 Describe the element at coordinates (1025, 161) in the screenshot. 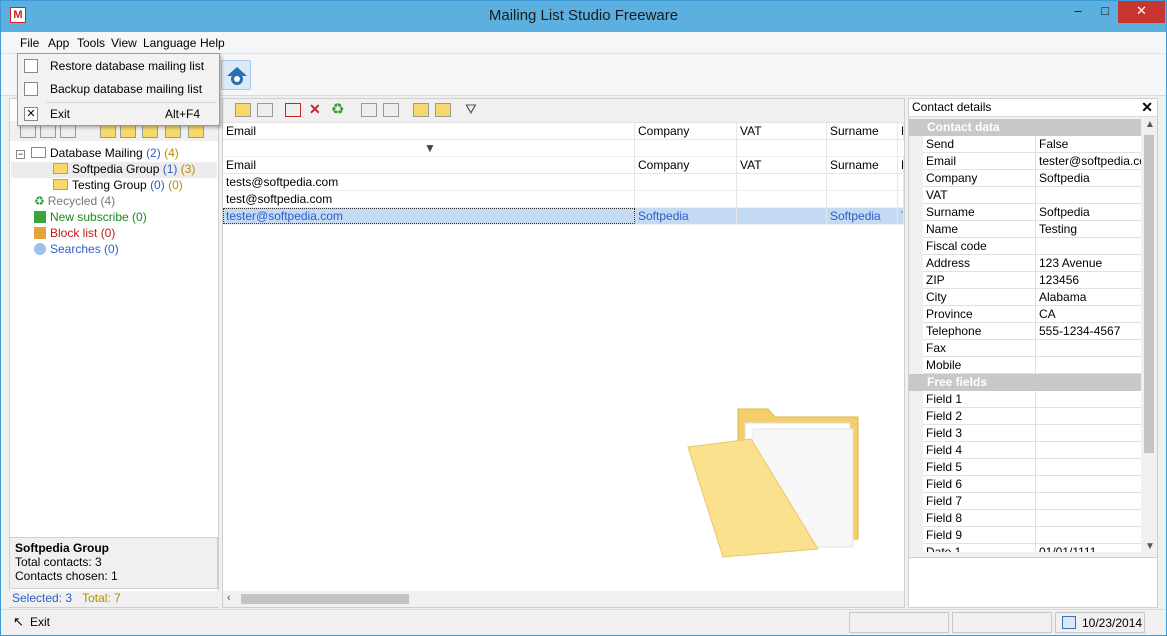

I see `property-row: Emailtester@softpedia.com` at that location.